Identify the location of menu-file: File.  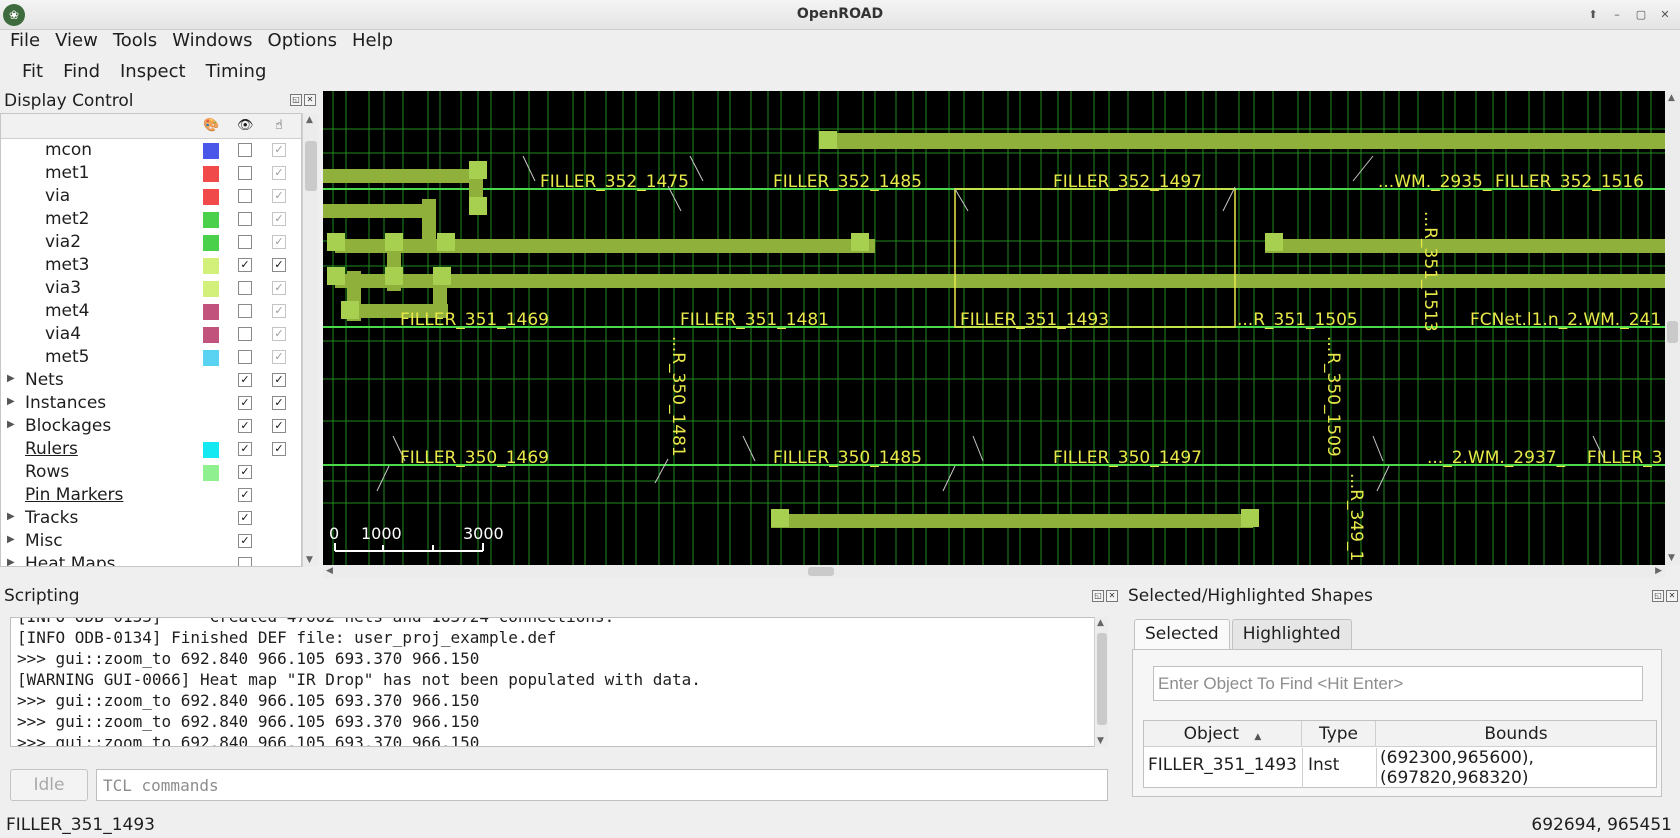
(25, 42).